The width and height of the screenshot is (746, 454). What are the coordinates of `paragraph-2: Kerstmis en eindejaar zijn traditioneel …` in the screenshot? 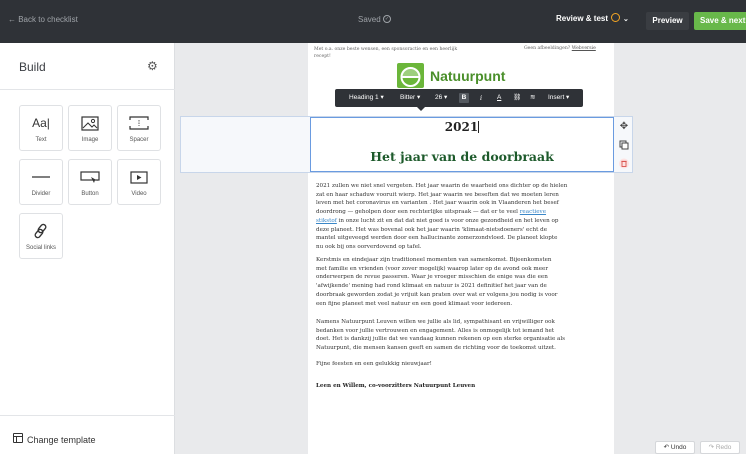 It's located at (468, 282).